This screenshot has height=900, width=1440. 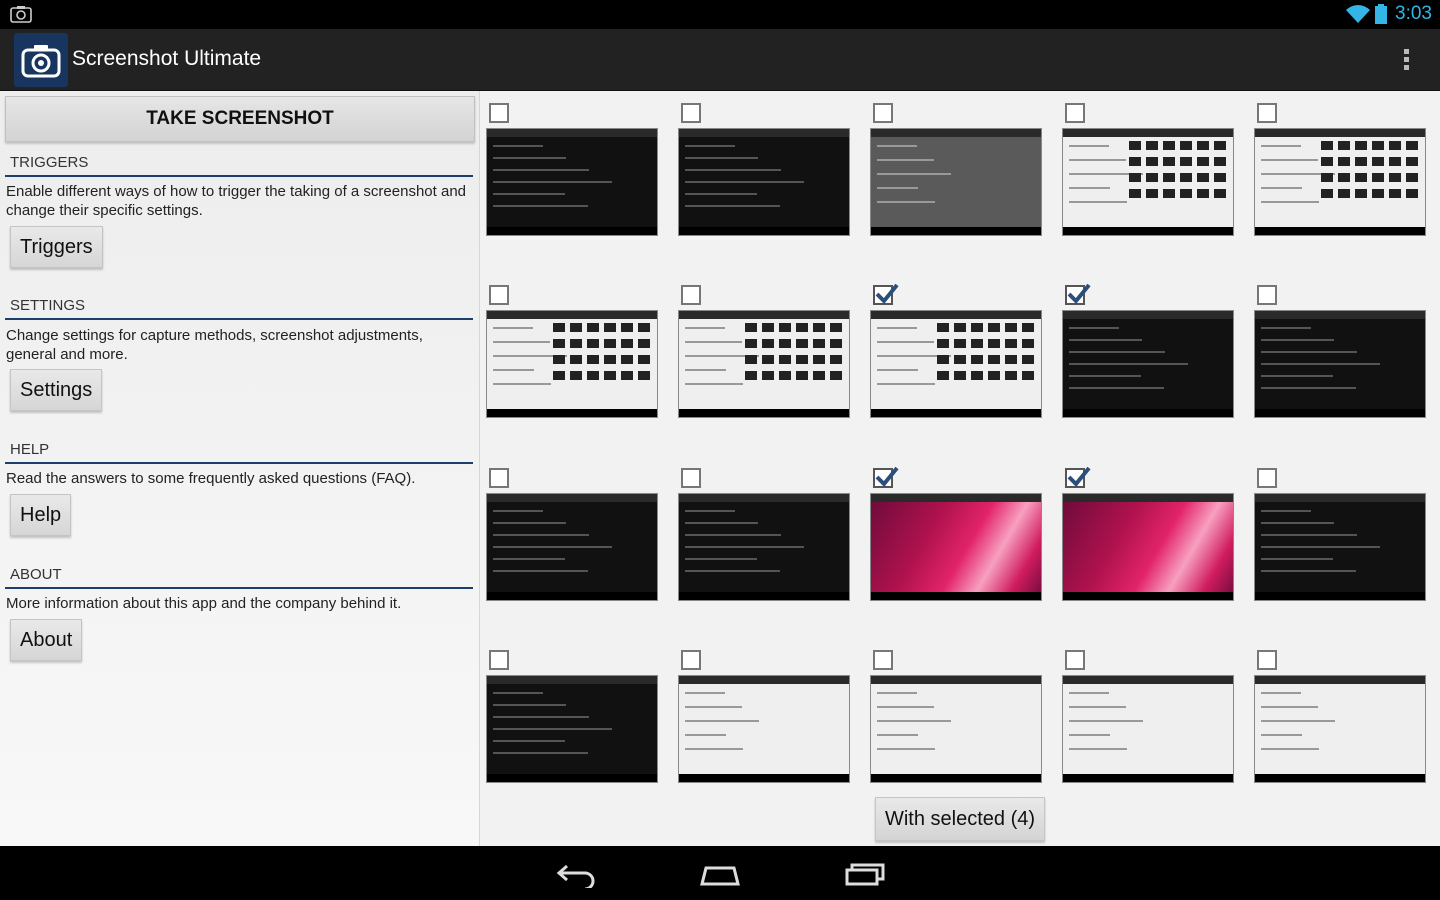 I want to click on recent-apps-icon, so click(x=865, y=873).